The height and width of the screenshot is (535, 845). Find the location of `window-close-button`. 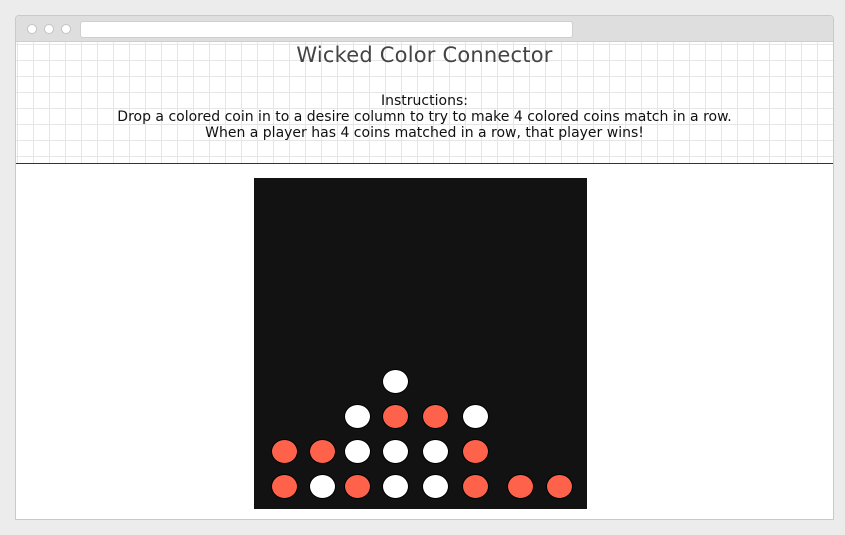

window-close-button is located at coordinates (32, 29).